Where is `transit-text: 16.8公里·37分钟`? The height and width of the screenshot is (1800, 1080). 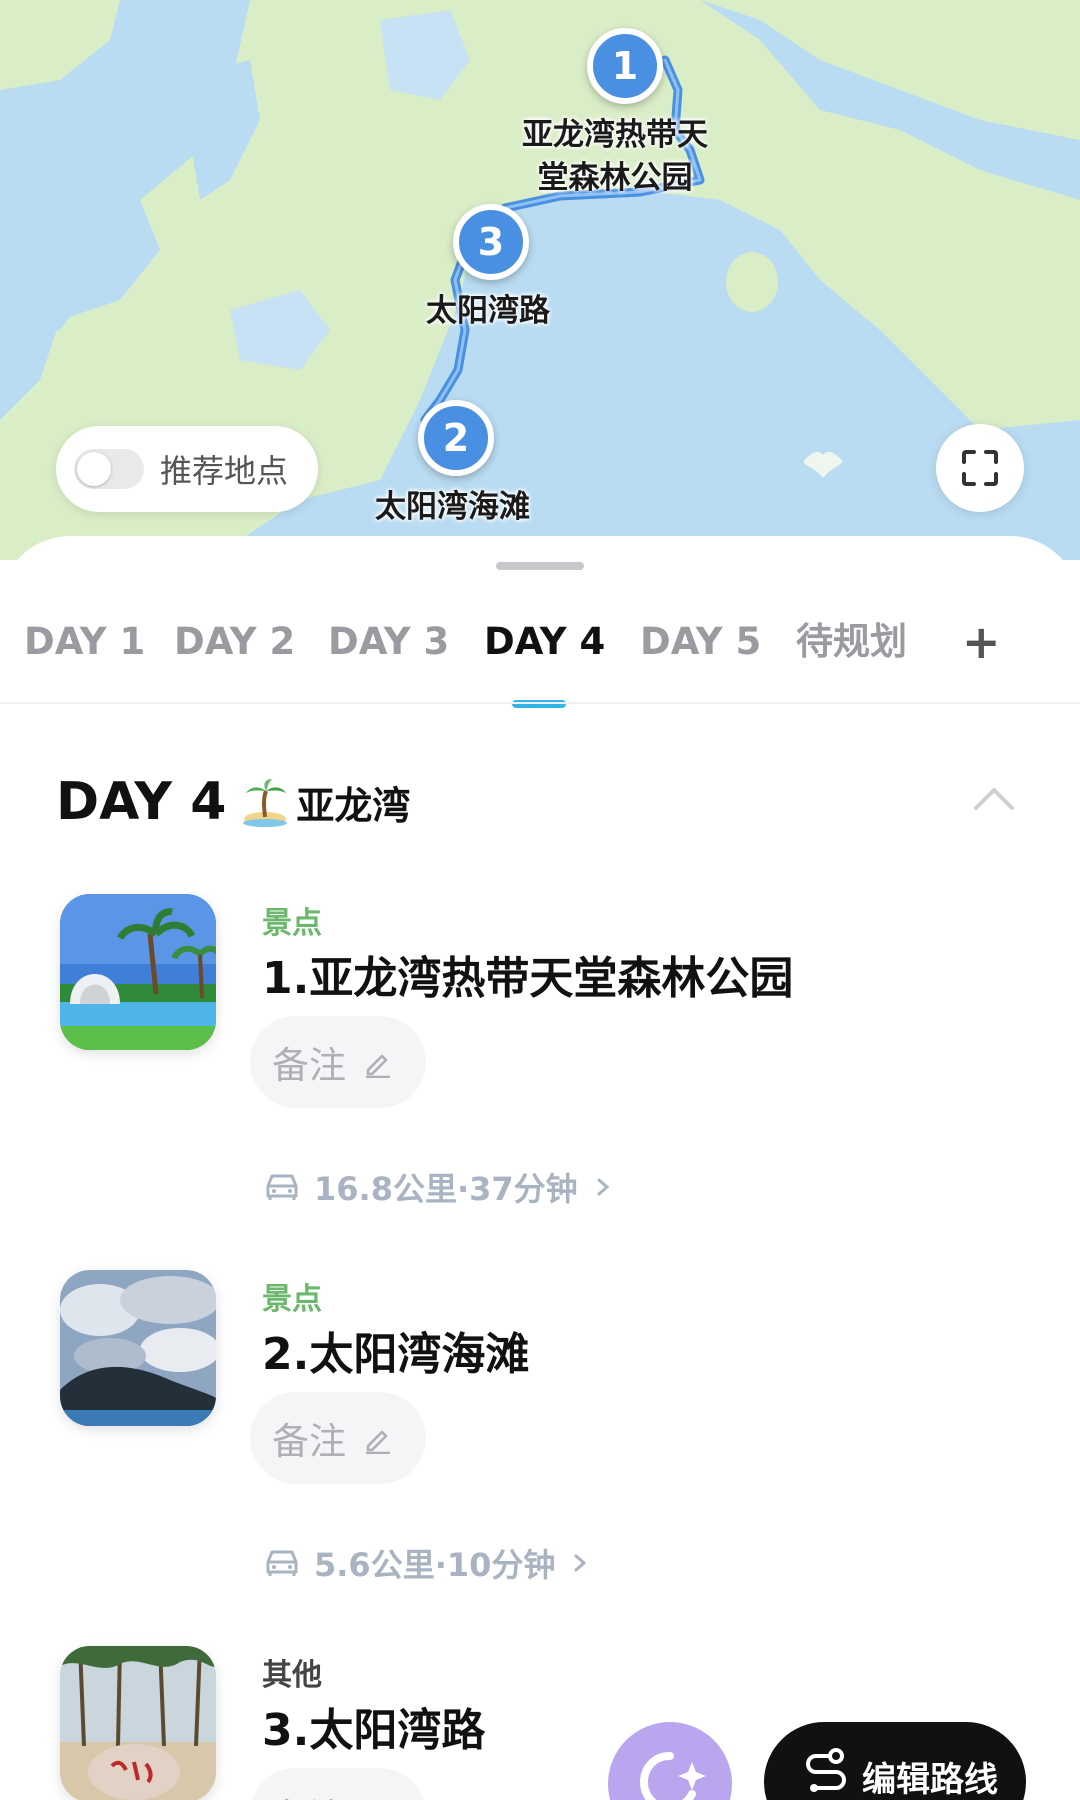
transit-text: 16.8公里·37分钟 is located at coordinates (446, 1189).